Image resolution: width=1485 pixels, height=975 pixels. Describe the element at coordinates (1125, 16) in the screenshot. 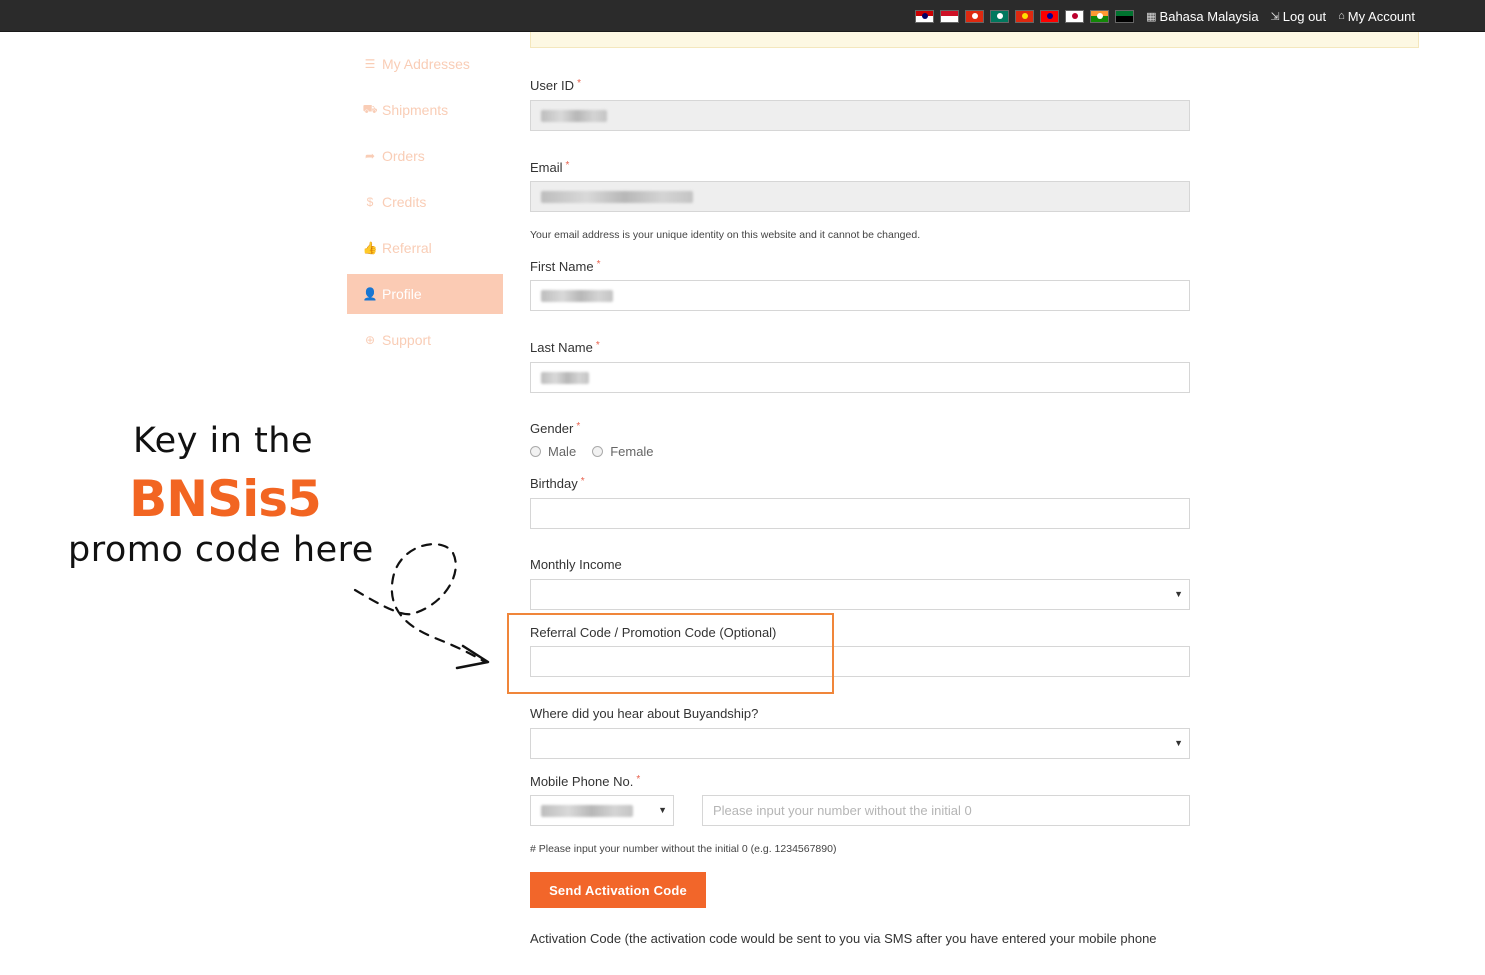

I see `uae-flag-icon` at that location.